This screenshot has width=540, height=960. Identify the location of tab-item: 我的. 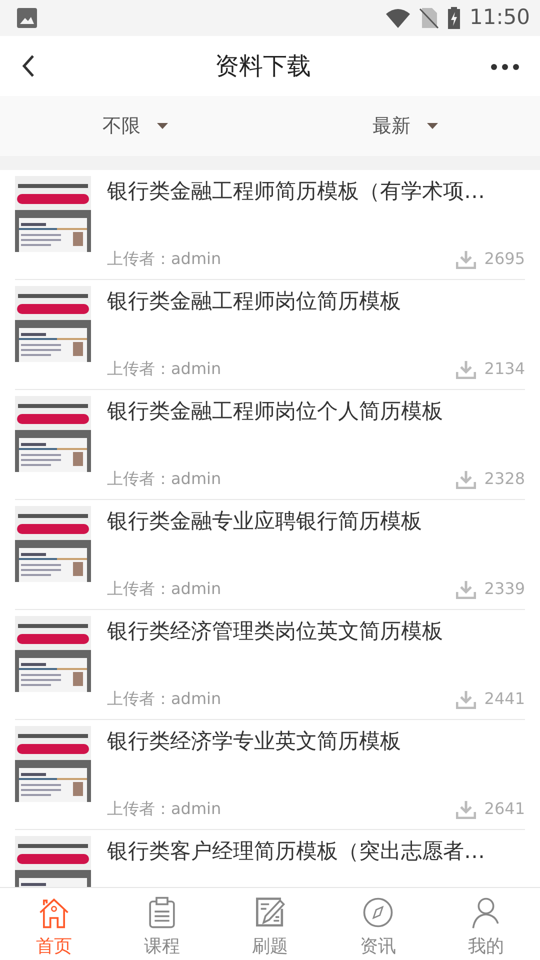
(486, 924).